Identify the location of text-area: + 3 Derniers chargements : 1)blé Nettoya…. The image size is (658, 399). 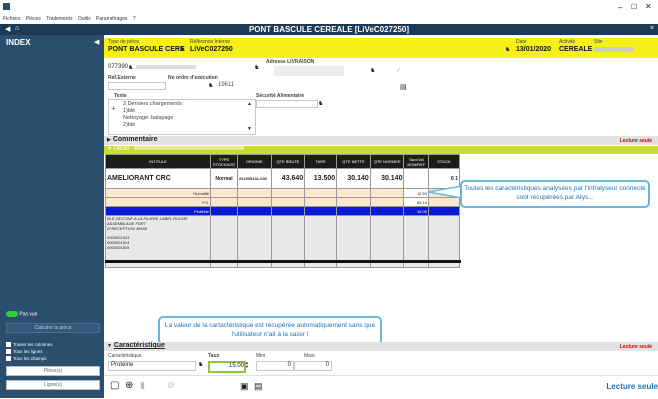
(182, 117).